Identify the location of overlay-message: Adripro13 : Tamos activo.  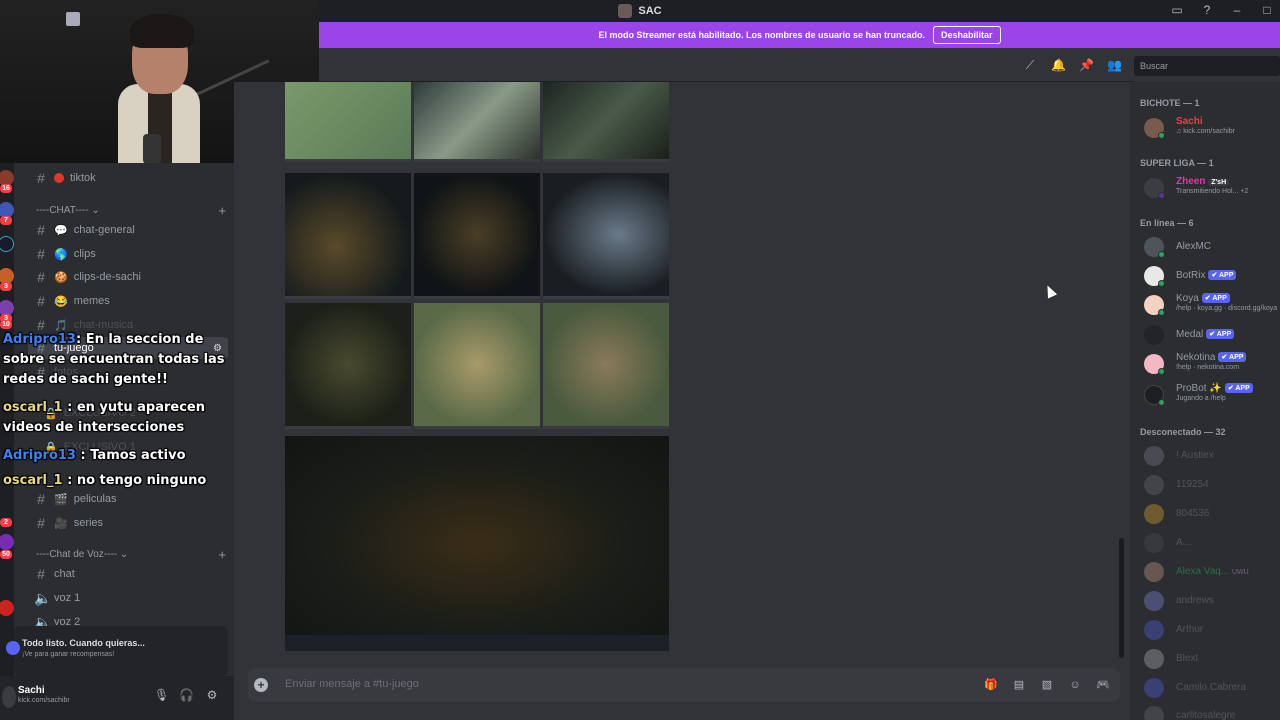
(94, 455).